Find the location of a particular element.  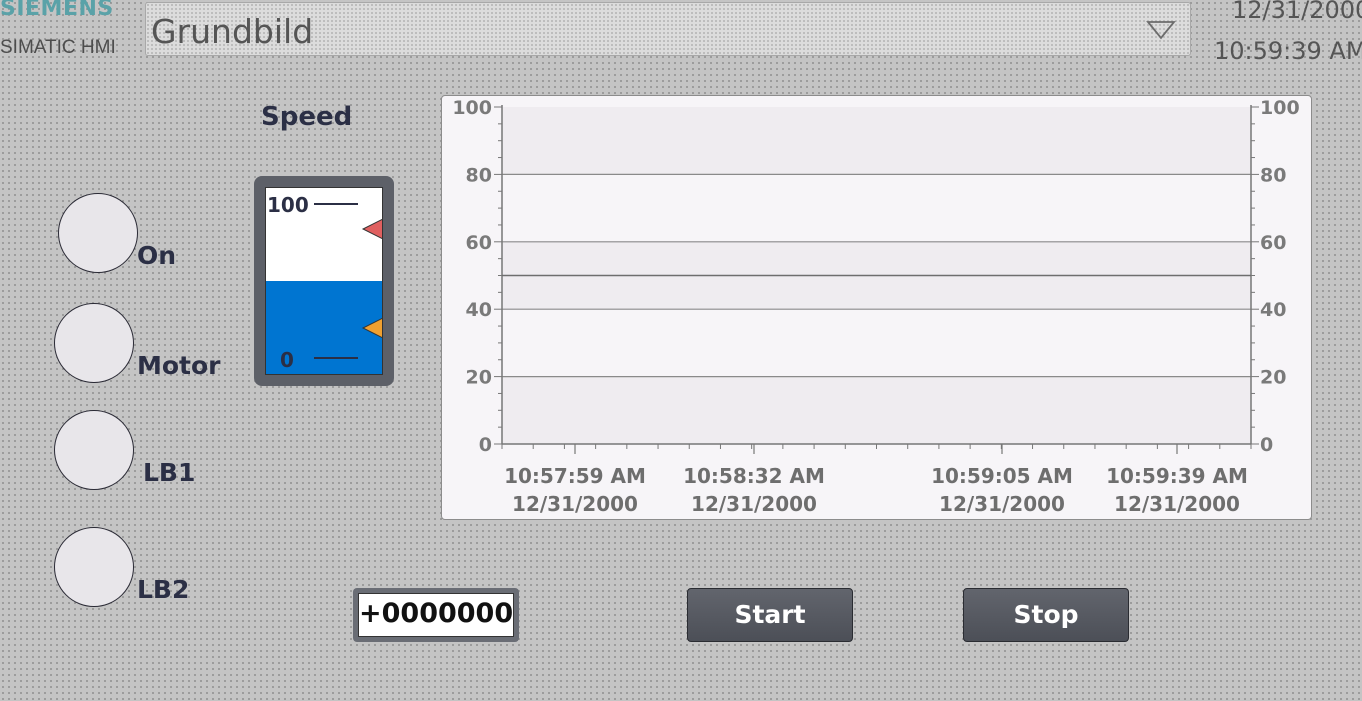

screen-selector-value: Grundbild is located at coordinates (232, 31).